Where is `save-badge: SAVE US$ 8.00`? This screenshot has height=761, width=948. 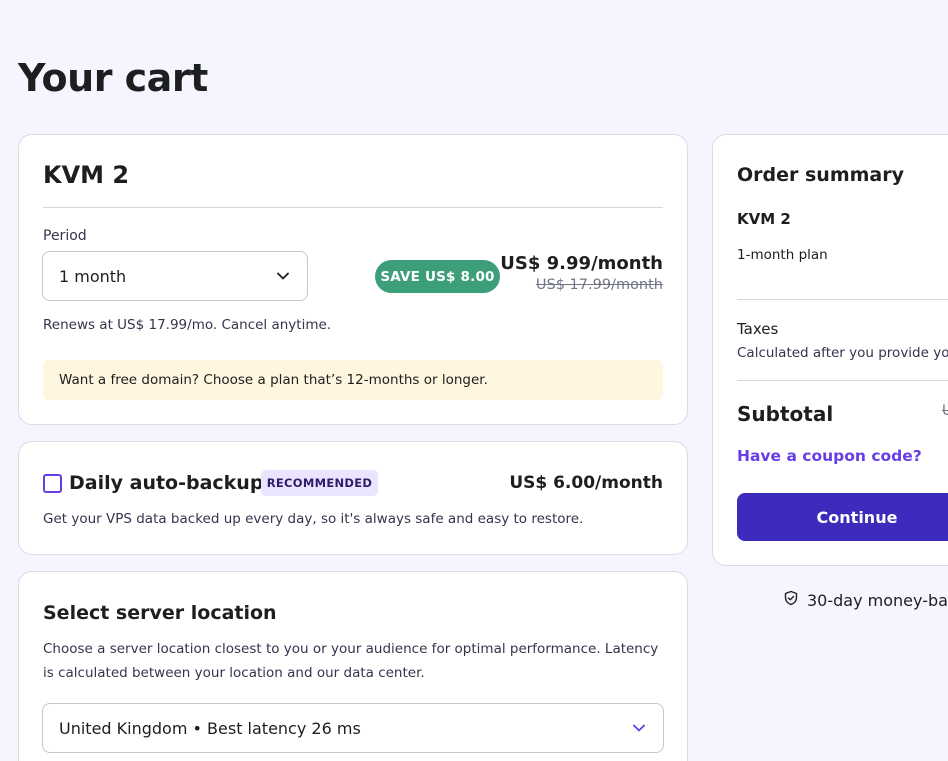
save-badge: SAVE US$ 8.00 is located at coordinates (437, 276).